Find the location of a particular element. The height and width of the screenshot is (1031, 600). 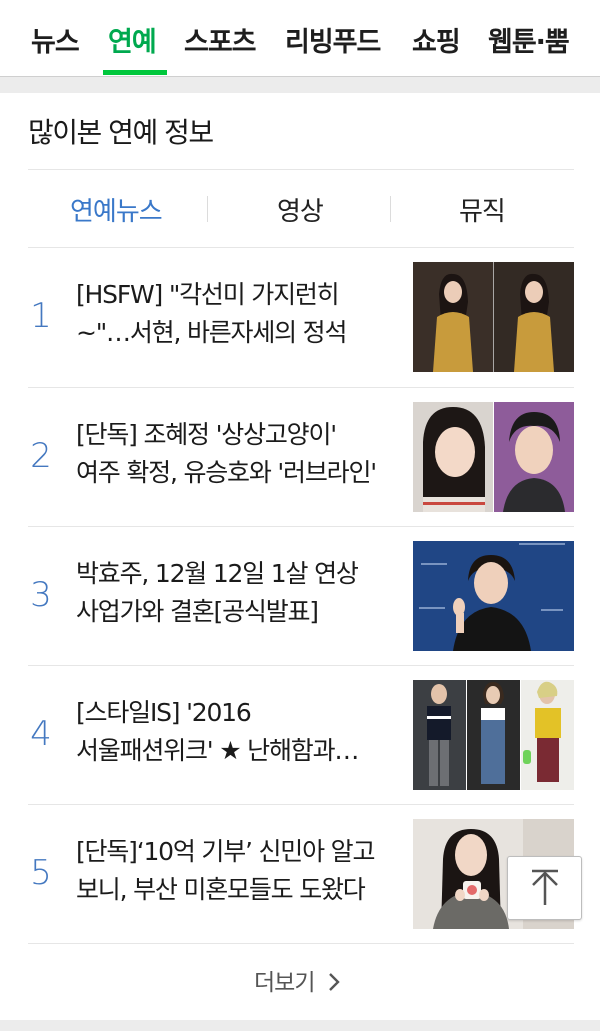

article-rank: 3 is located at coordinates (41, 595).